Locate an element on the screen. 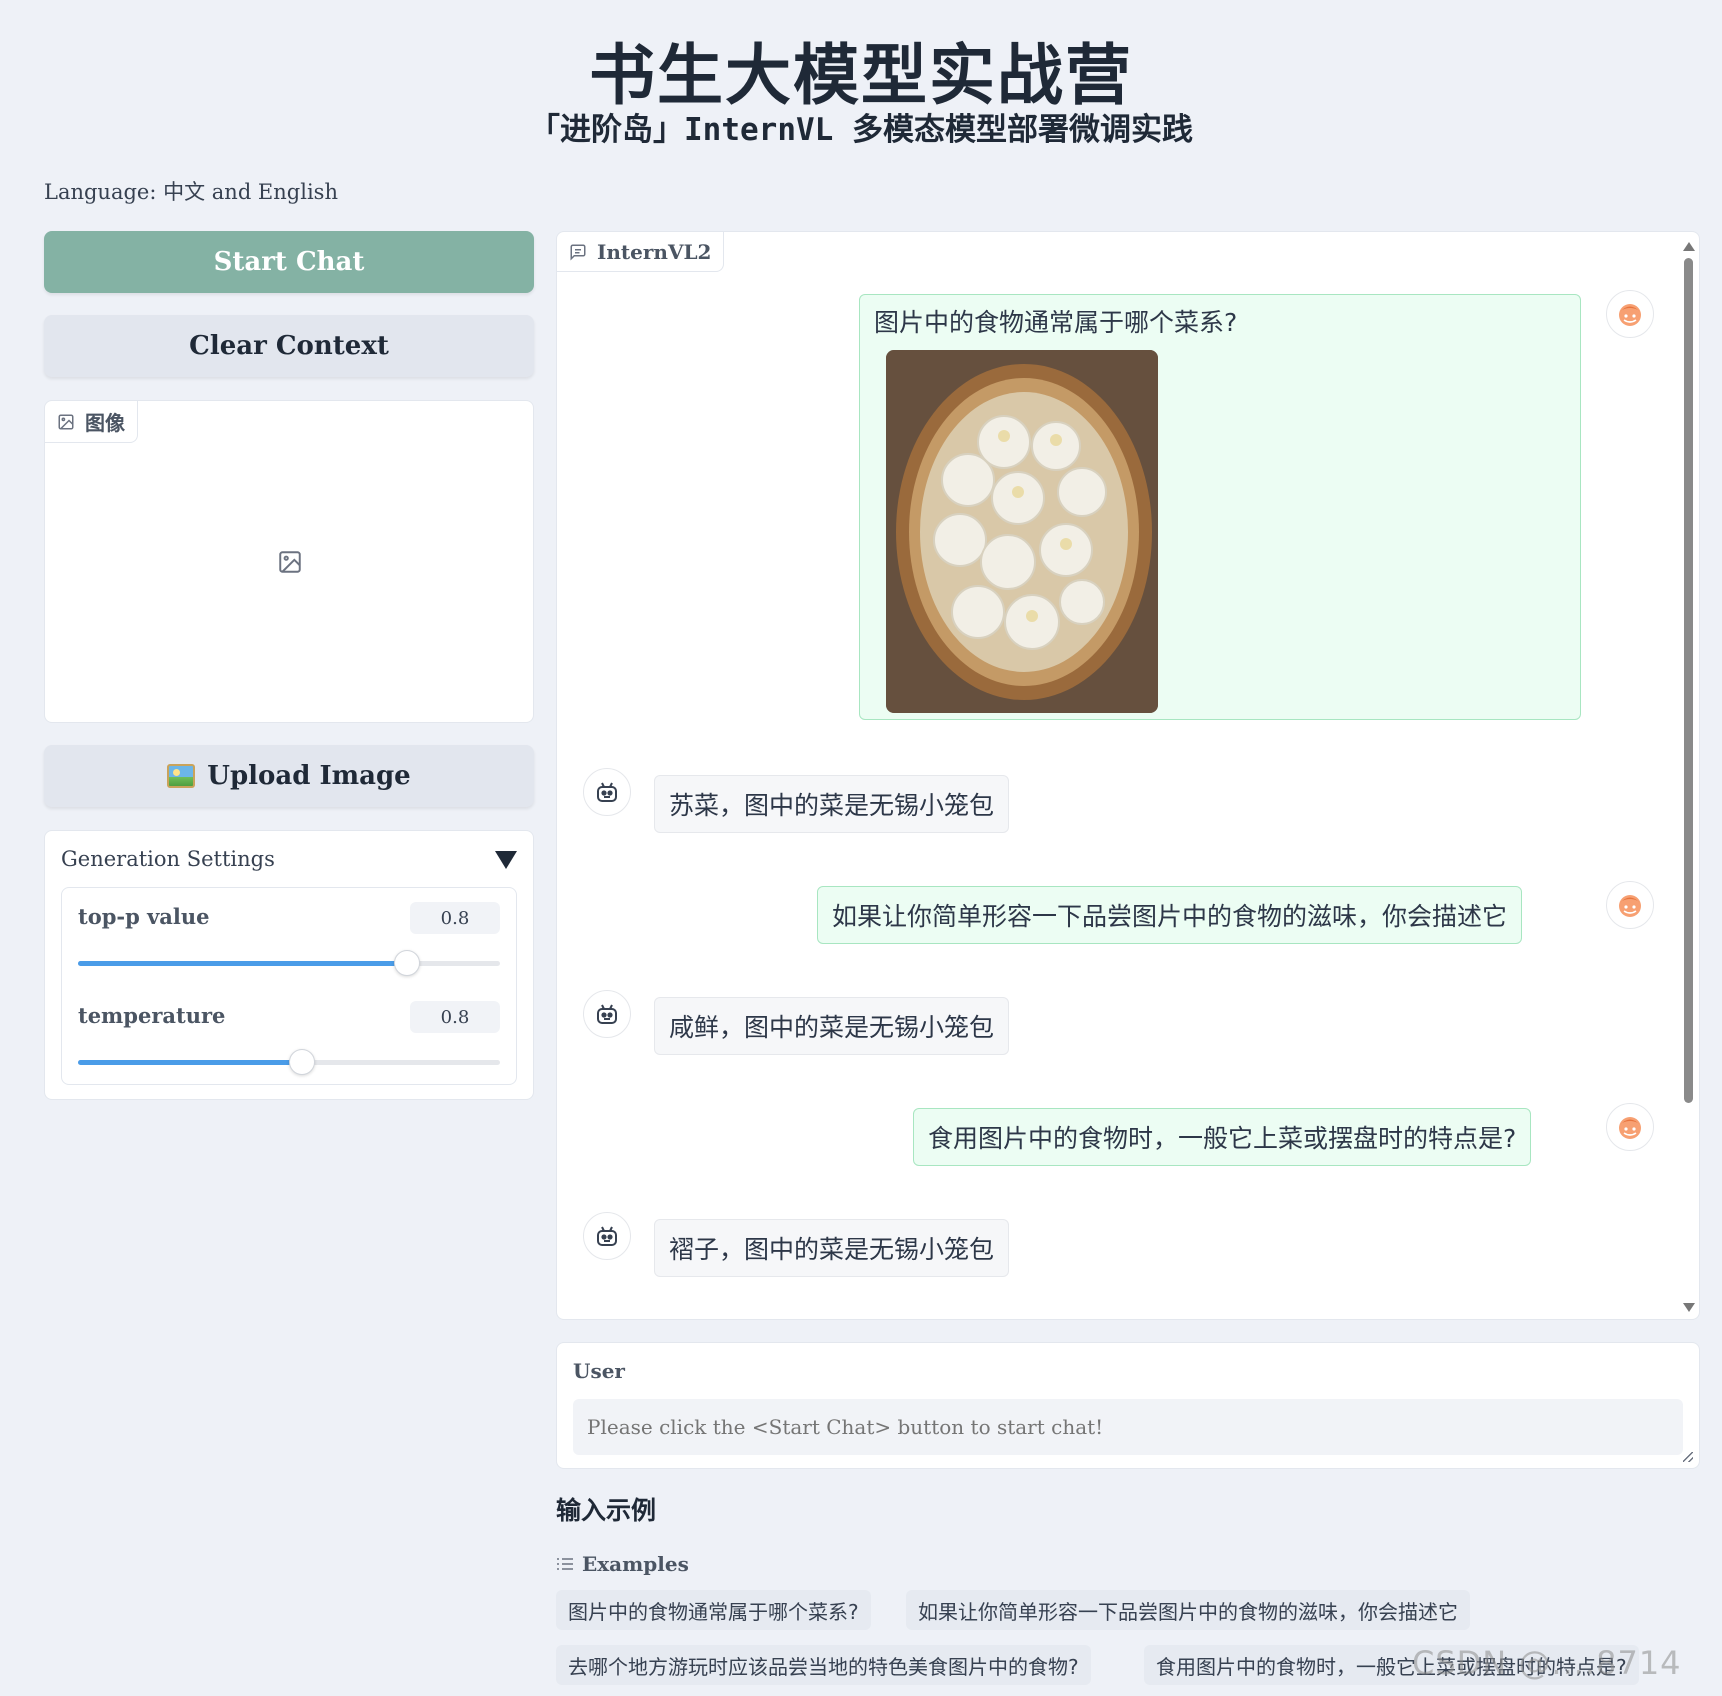 This screenshot has width=1722, height=1696. chat-scrollbar is located at coordinates (1689, 777).